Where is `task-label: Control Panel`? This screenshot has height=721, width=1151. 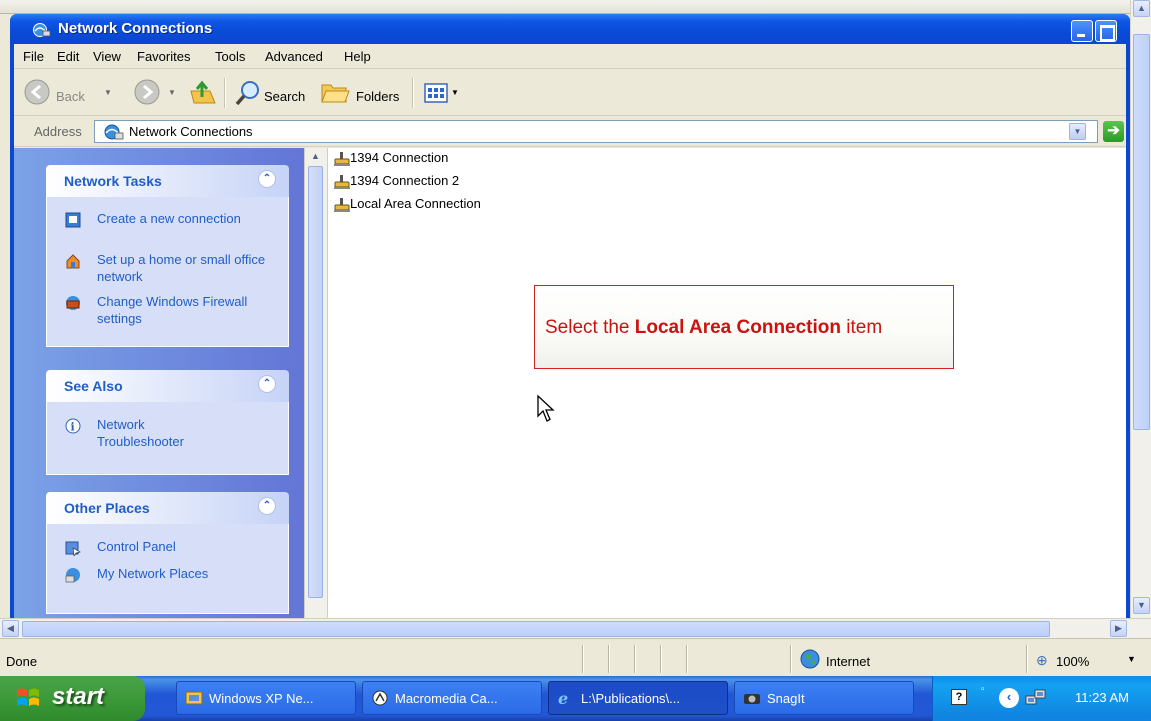
task-label: Control Panel is located at coordinates (136, 546).